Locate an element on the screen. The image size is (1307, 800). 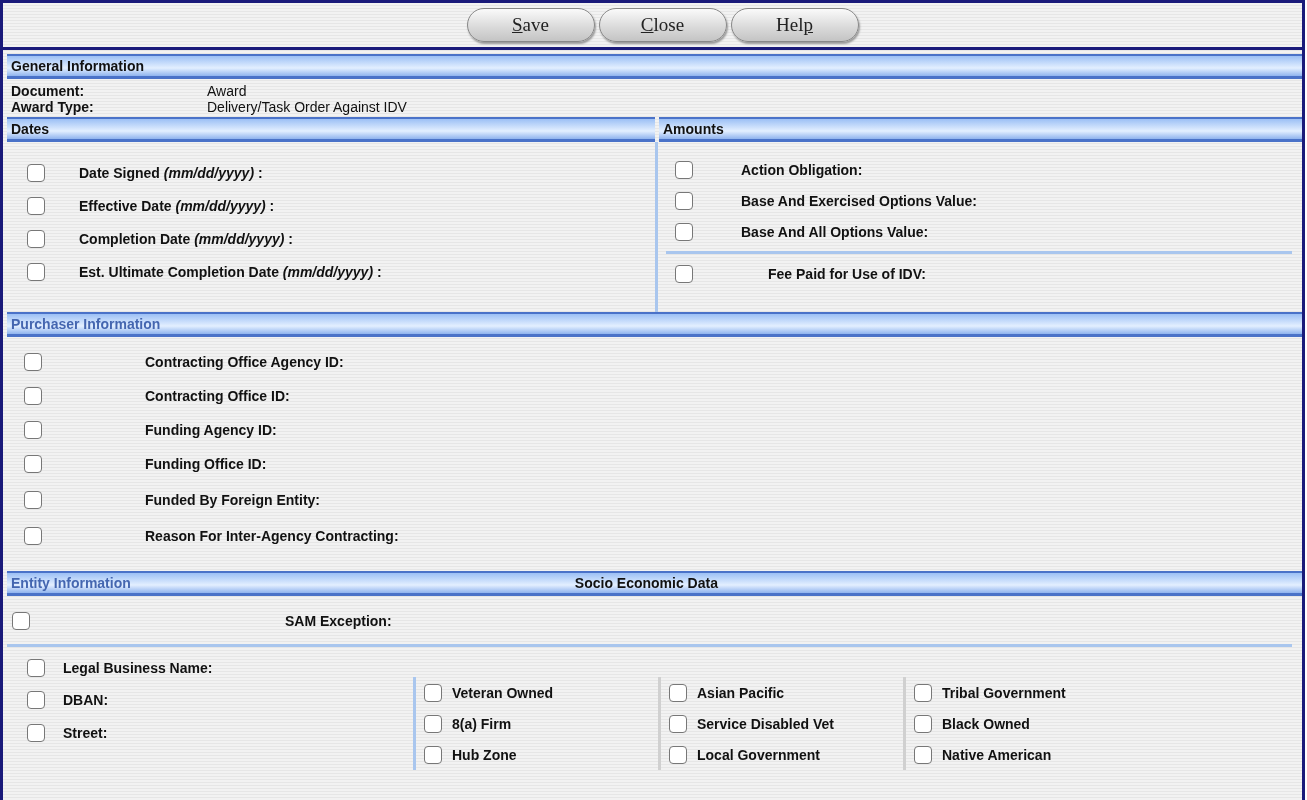
field-label: Fee Paid for Use of IDV: is located at coordinates (847, 274).